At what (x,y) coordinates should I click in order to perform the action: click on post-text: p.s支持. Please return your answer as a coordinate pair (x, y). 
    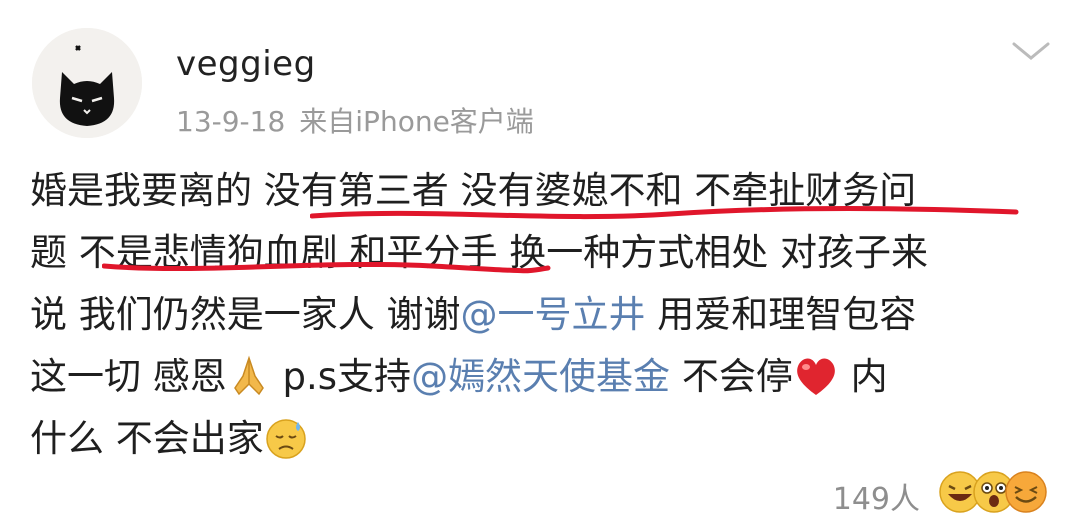
    Looking at the image, I should click on (341, 376).